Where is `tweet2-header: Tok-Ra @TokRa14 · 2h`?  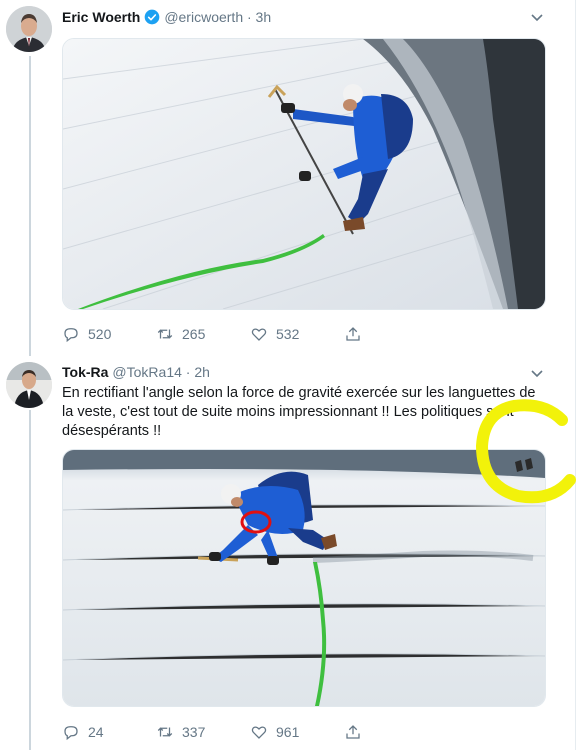 tweet2-header: Tok-Ra @TokRa14 · 2h is located at coordinates (136, 372).